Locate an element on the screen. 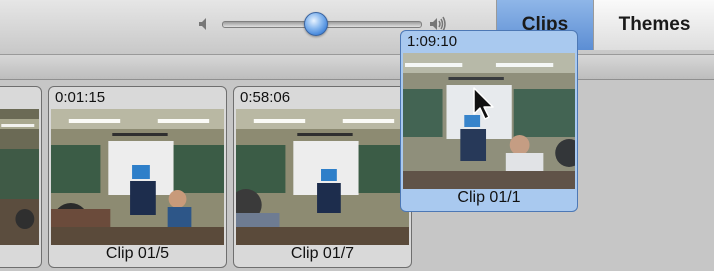  clip-name: Clip 01/7 is located at coordinates (322, 253).